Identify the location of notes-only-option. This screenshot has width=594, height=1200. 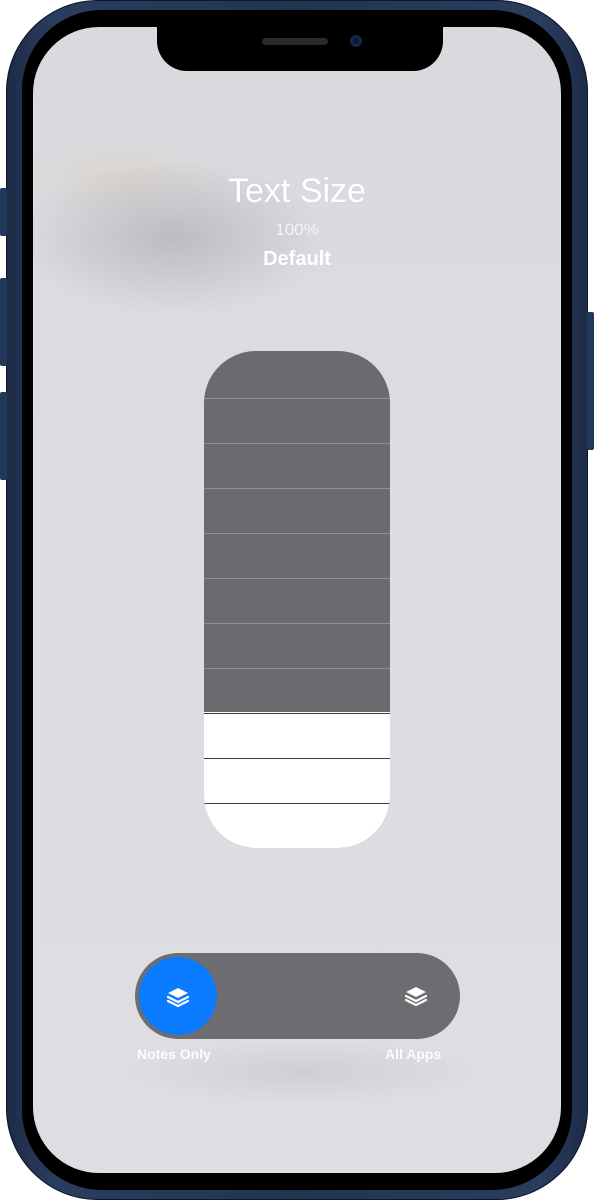
(178, 996).